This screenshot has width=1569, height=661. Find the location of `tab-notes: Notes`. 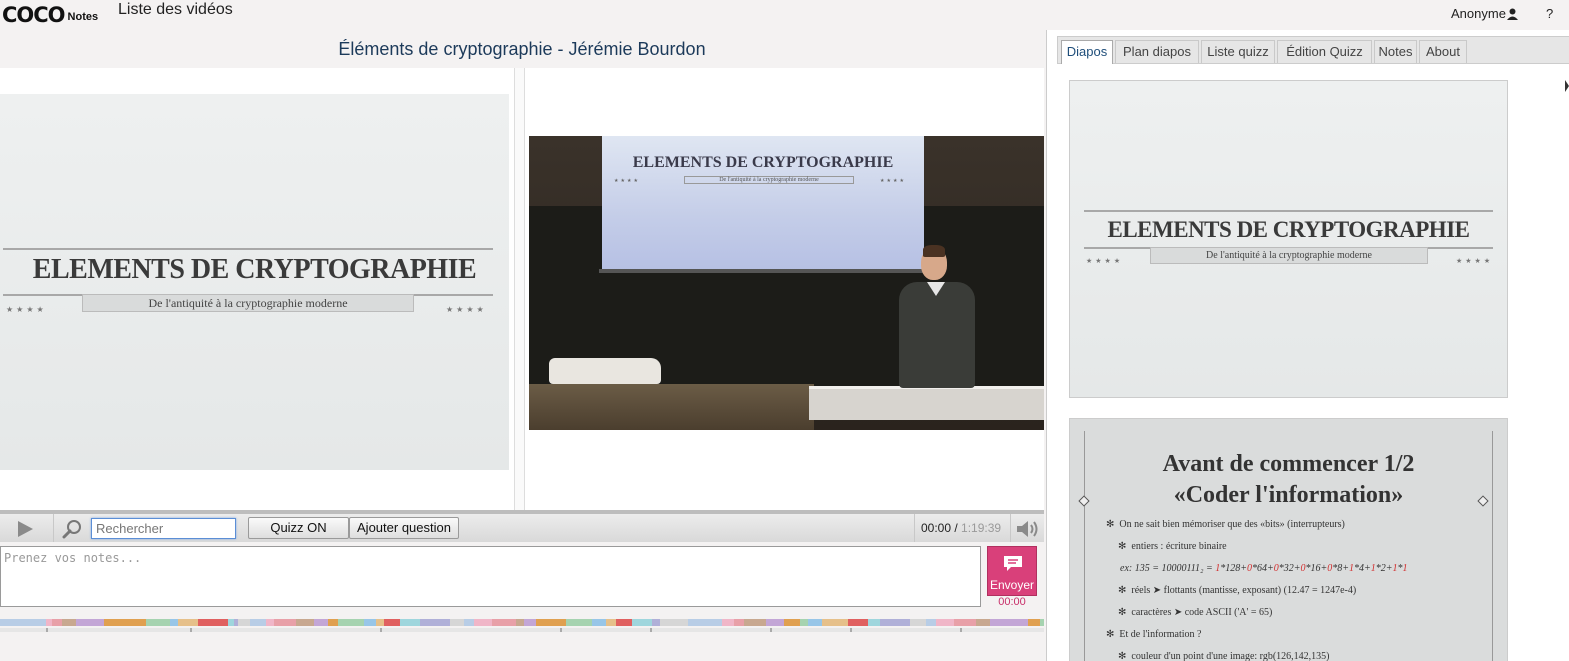

tab-notes: Notes is located at coordinates (1395, 51).